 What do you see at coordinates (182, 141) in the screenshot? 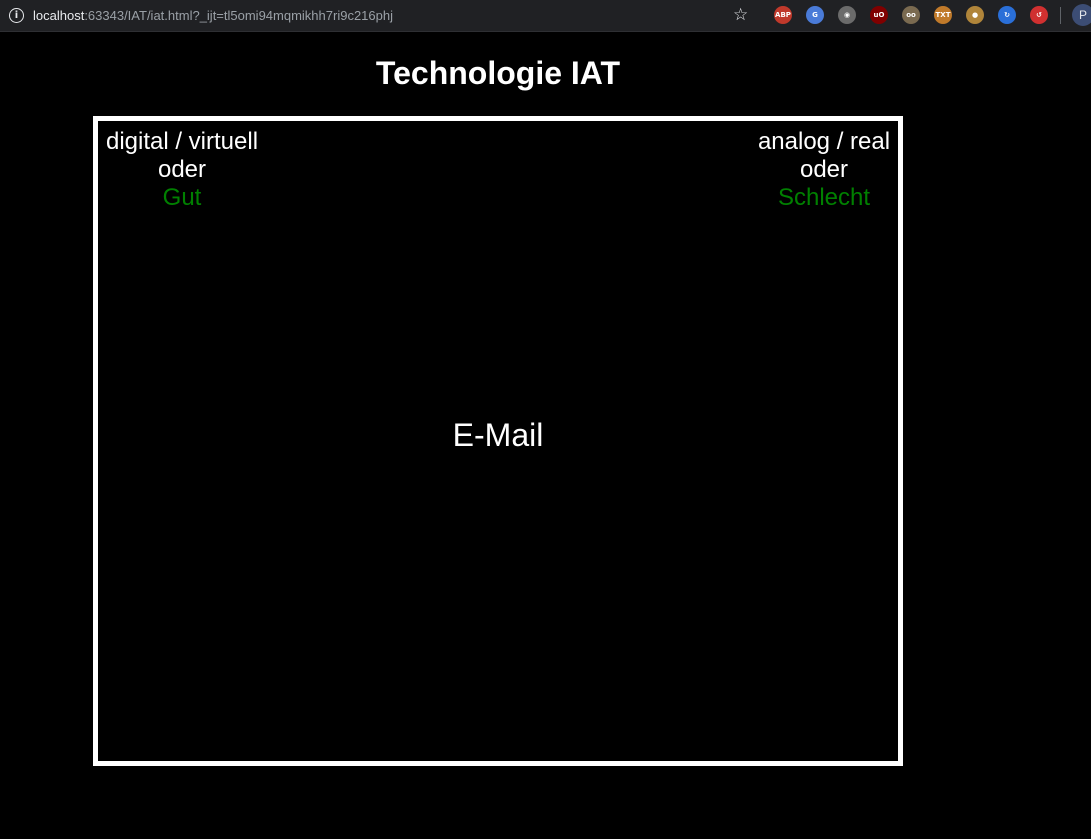
I see `left-target-label: digital / virtuell` at bounding box center [182, 141].